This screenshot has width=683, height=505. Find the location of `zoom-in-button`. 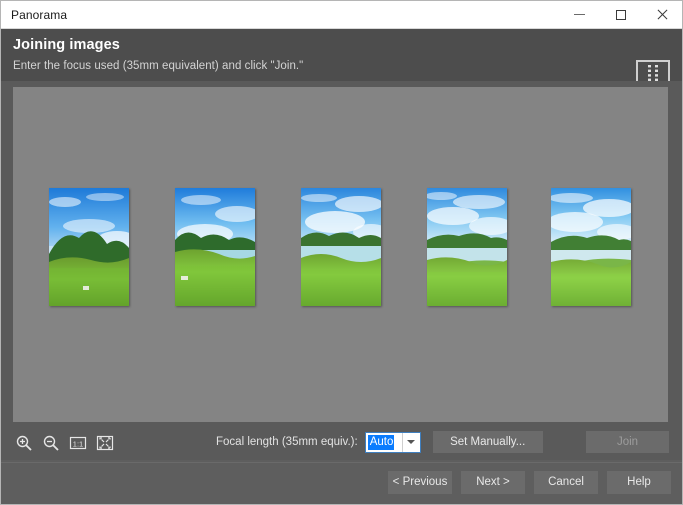

zoom-in-button is located at coordinates (24, 443).